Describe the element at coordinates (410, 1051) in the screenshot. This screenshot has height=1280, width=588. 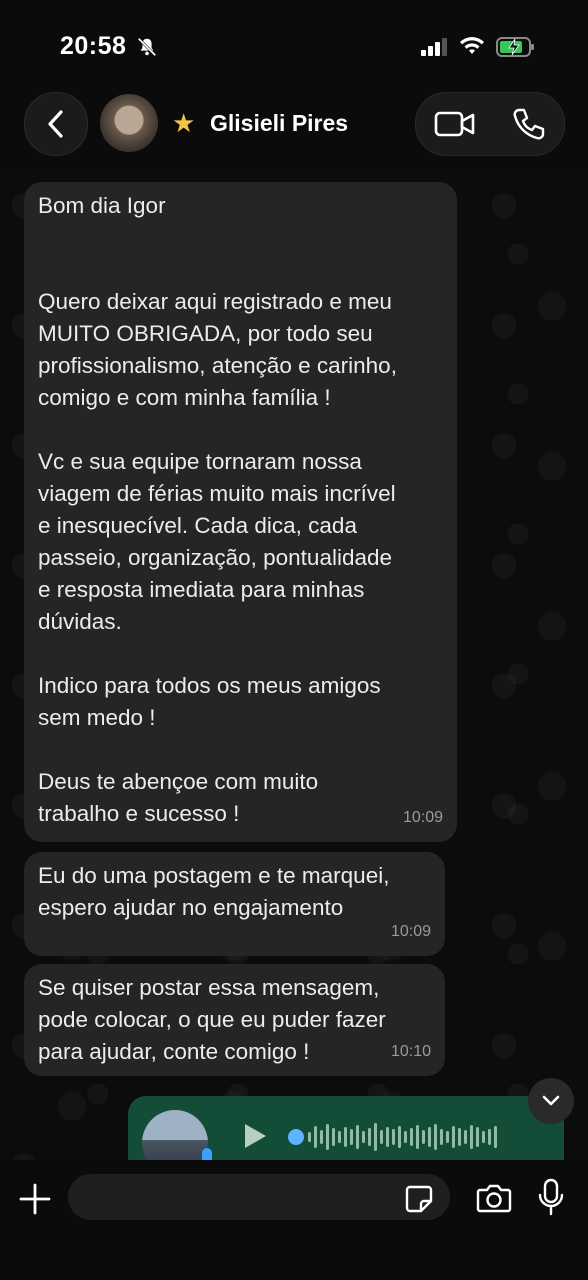
I see `message-time: 10:10` at that location.